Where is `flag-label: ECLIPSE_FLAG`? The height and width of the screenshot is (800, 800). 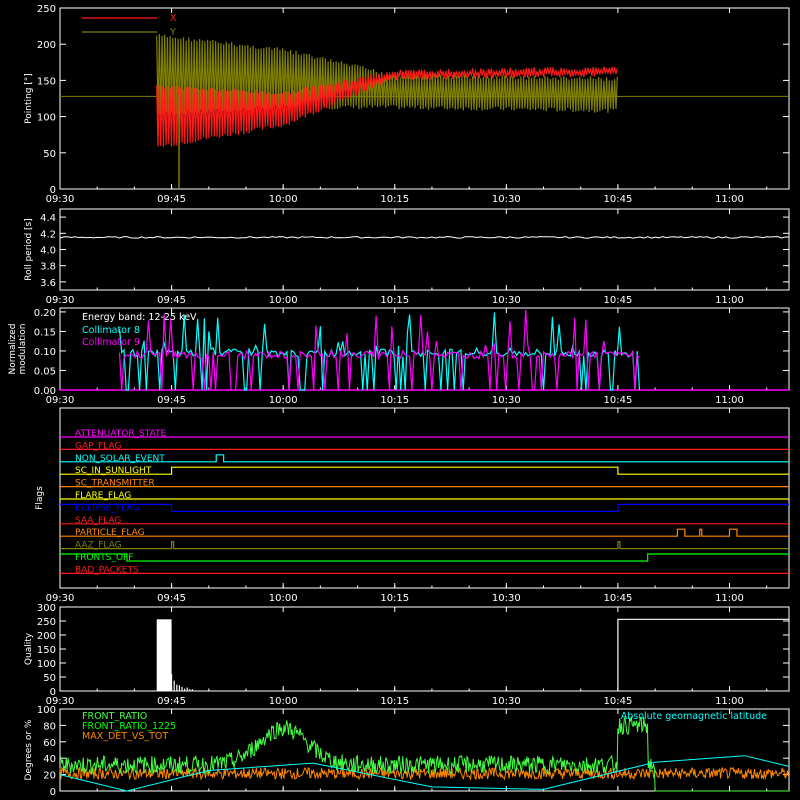
flag-label: ECLIPSE_FLAG is located at coordinates (107, 508).